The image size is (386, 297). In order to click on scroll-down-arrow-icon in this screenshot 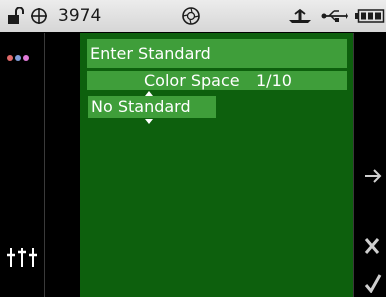, I will do `click(149, 121)`.